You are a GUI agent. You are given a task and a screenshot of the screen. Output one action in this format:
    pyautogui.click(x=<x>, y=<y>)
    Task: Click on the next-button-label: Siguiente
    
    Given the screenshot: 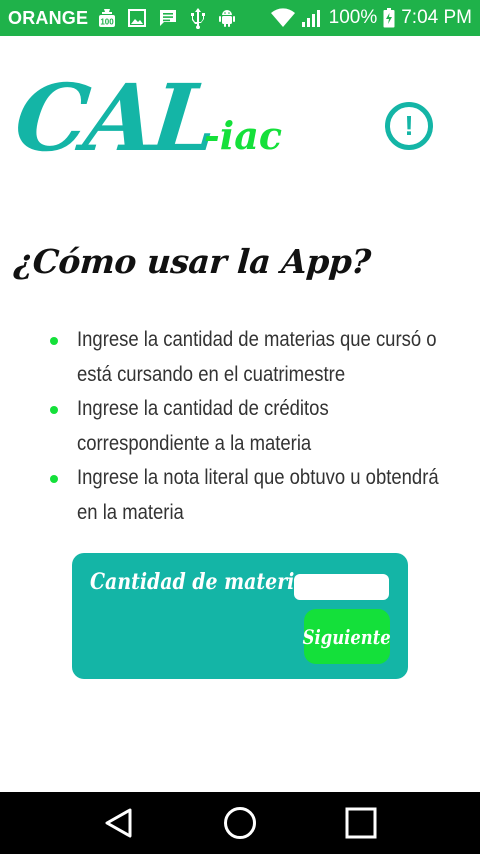 What is the action you would take?
    pyautogui.click(x=347, y=636)
    